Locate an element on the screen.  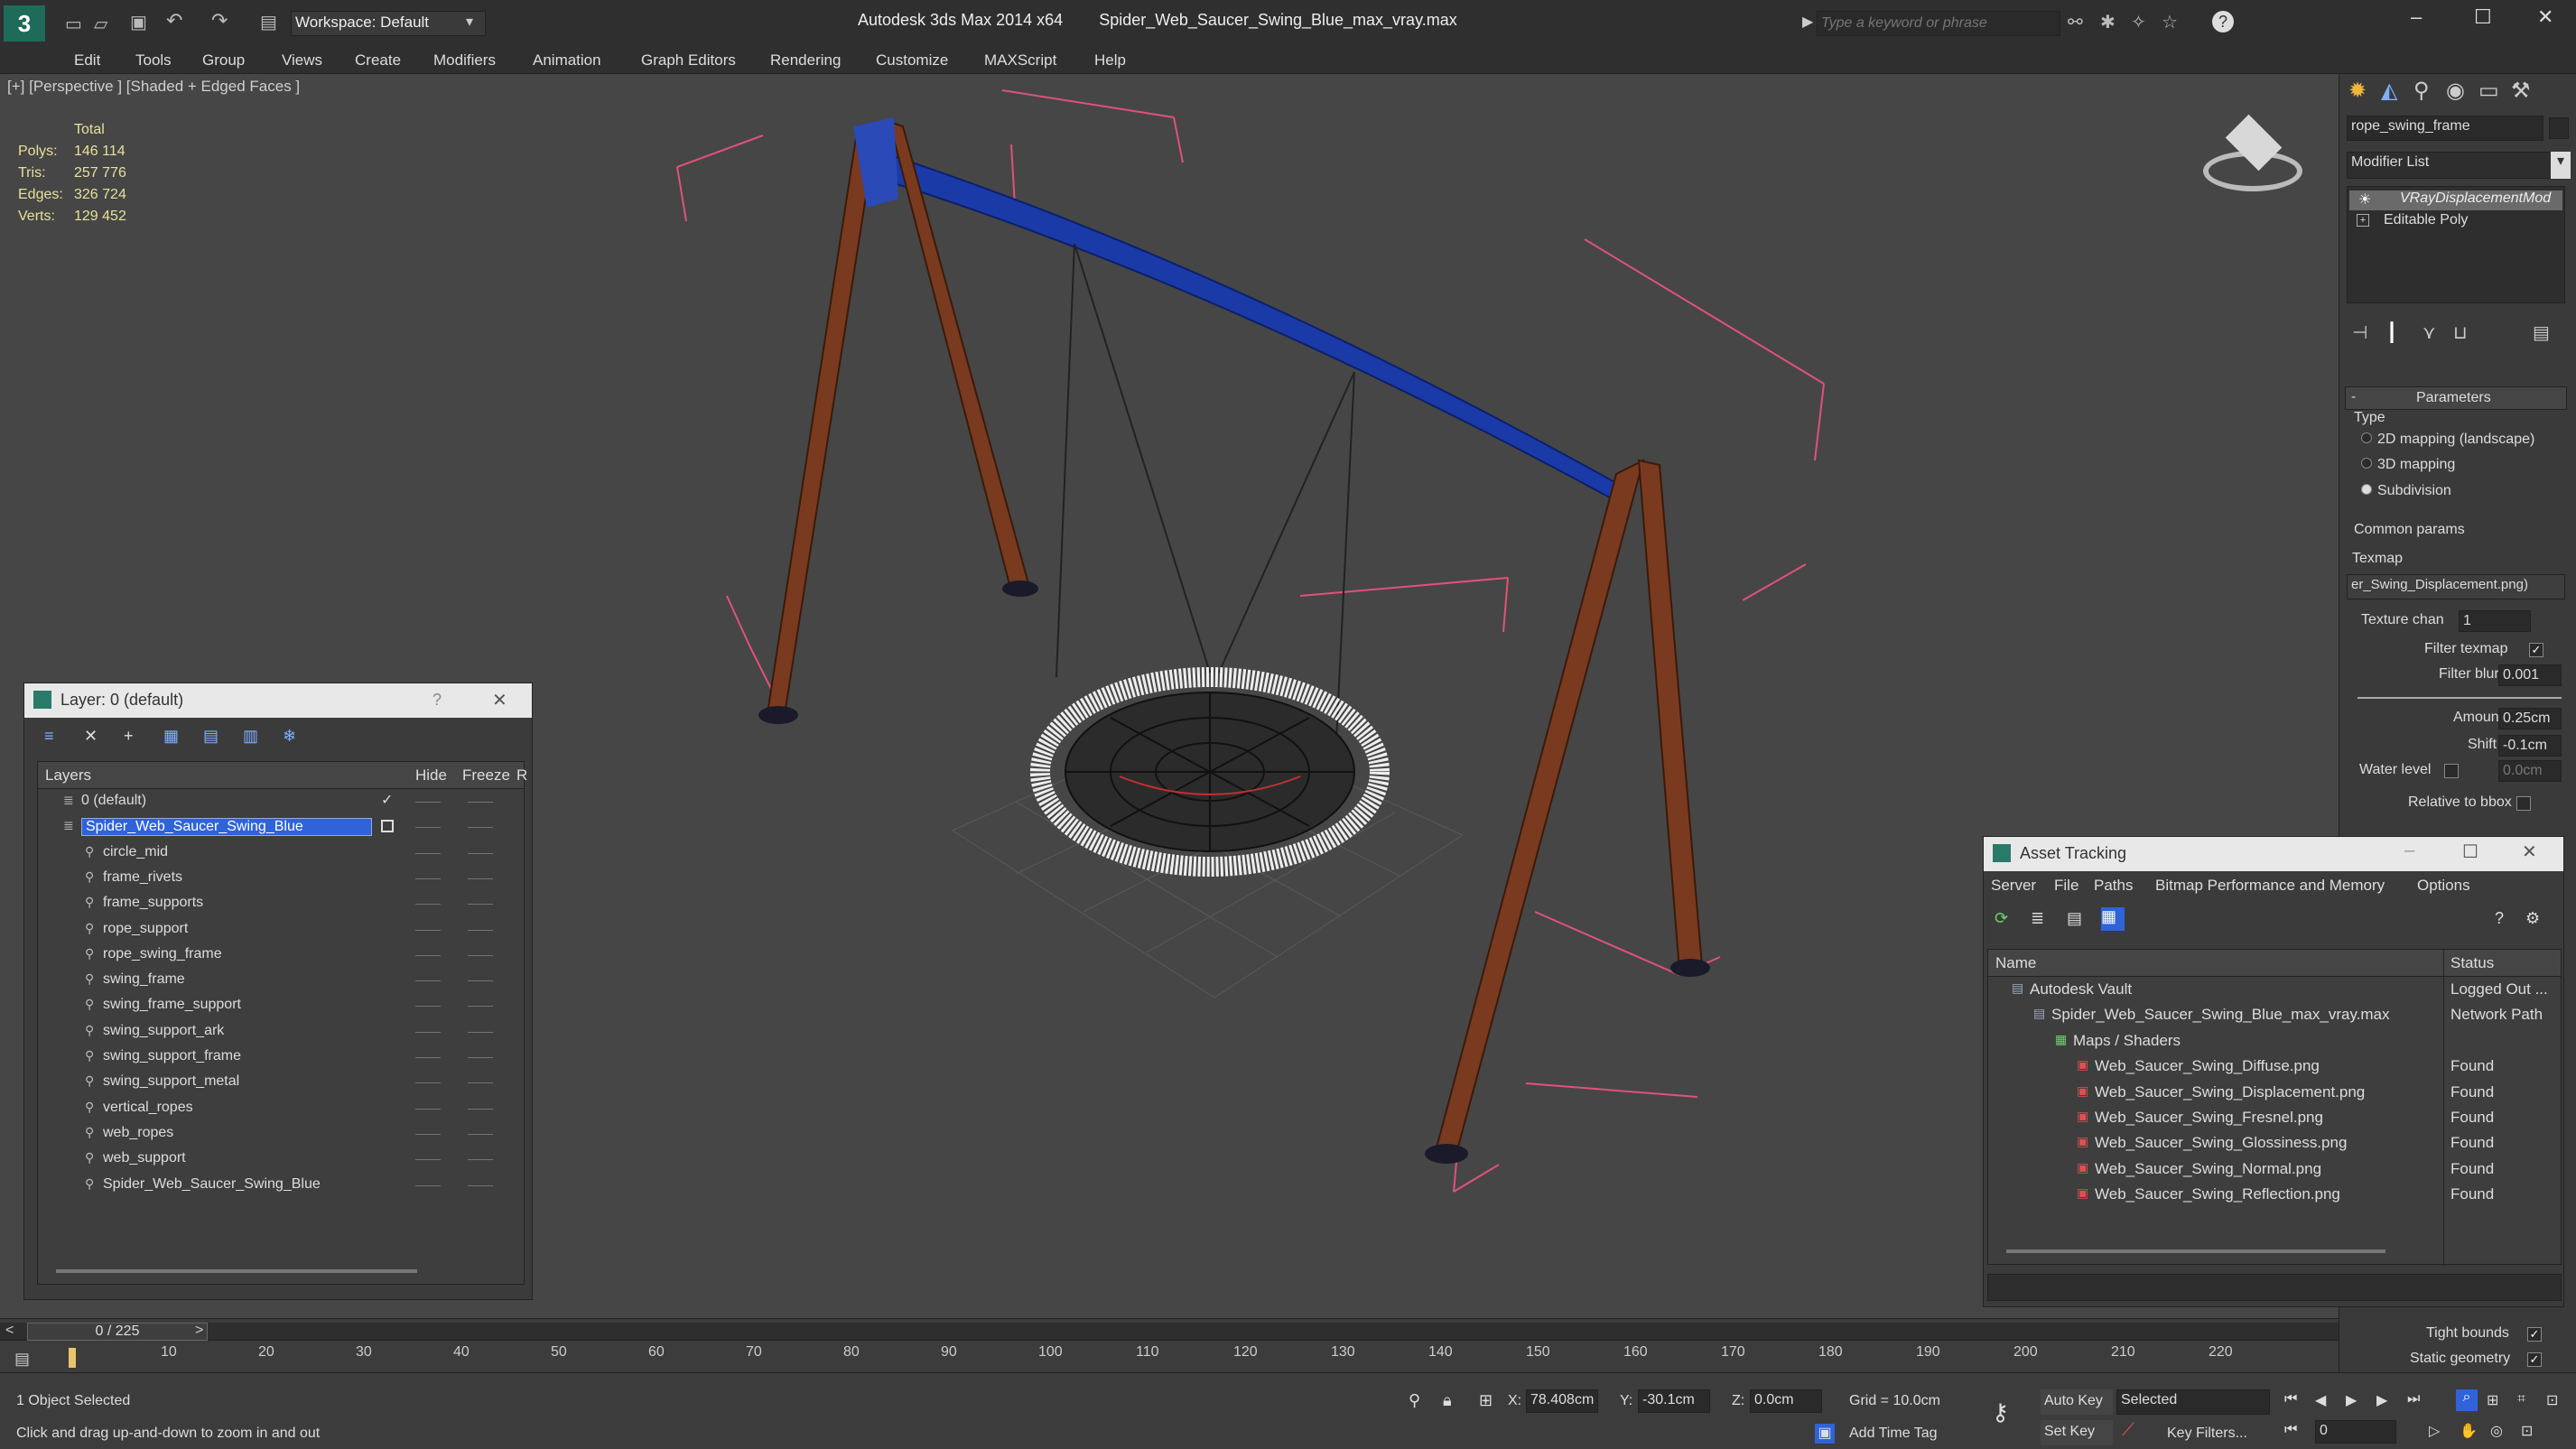
hierarchy-tab-icon: ⚲ is located at coordinates (2421, 91).